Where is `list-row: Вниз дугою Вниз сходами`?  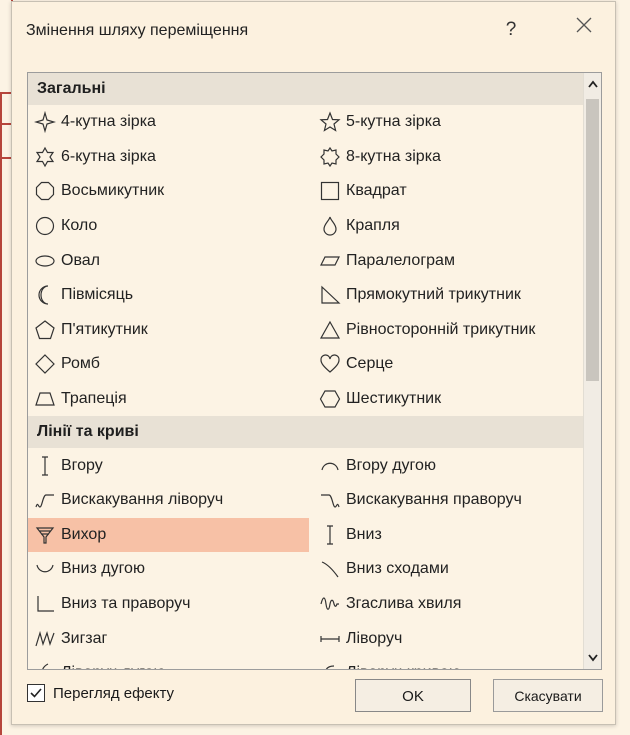
list-row: Вниз дугою Вниз сходами is located at coordinates (306, 569).